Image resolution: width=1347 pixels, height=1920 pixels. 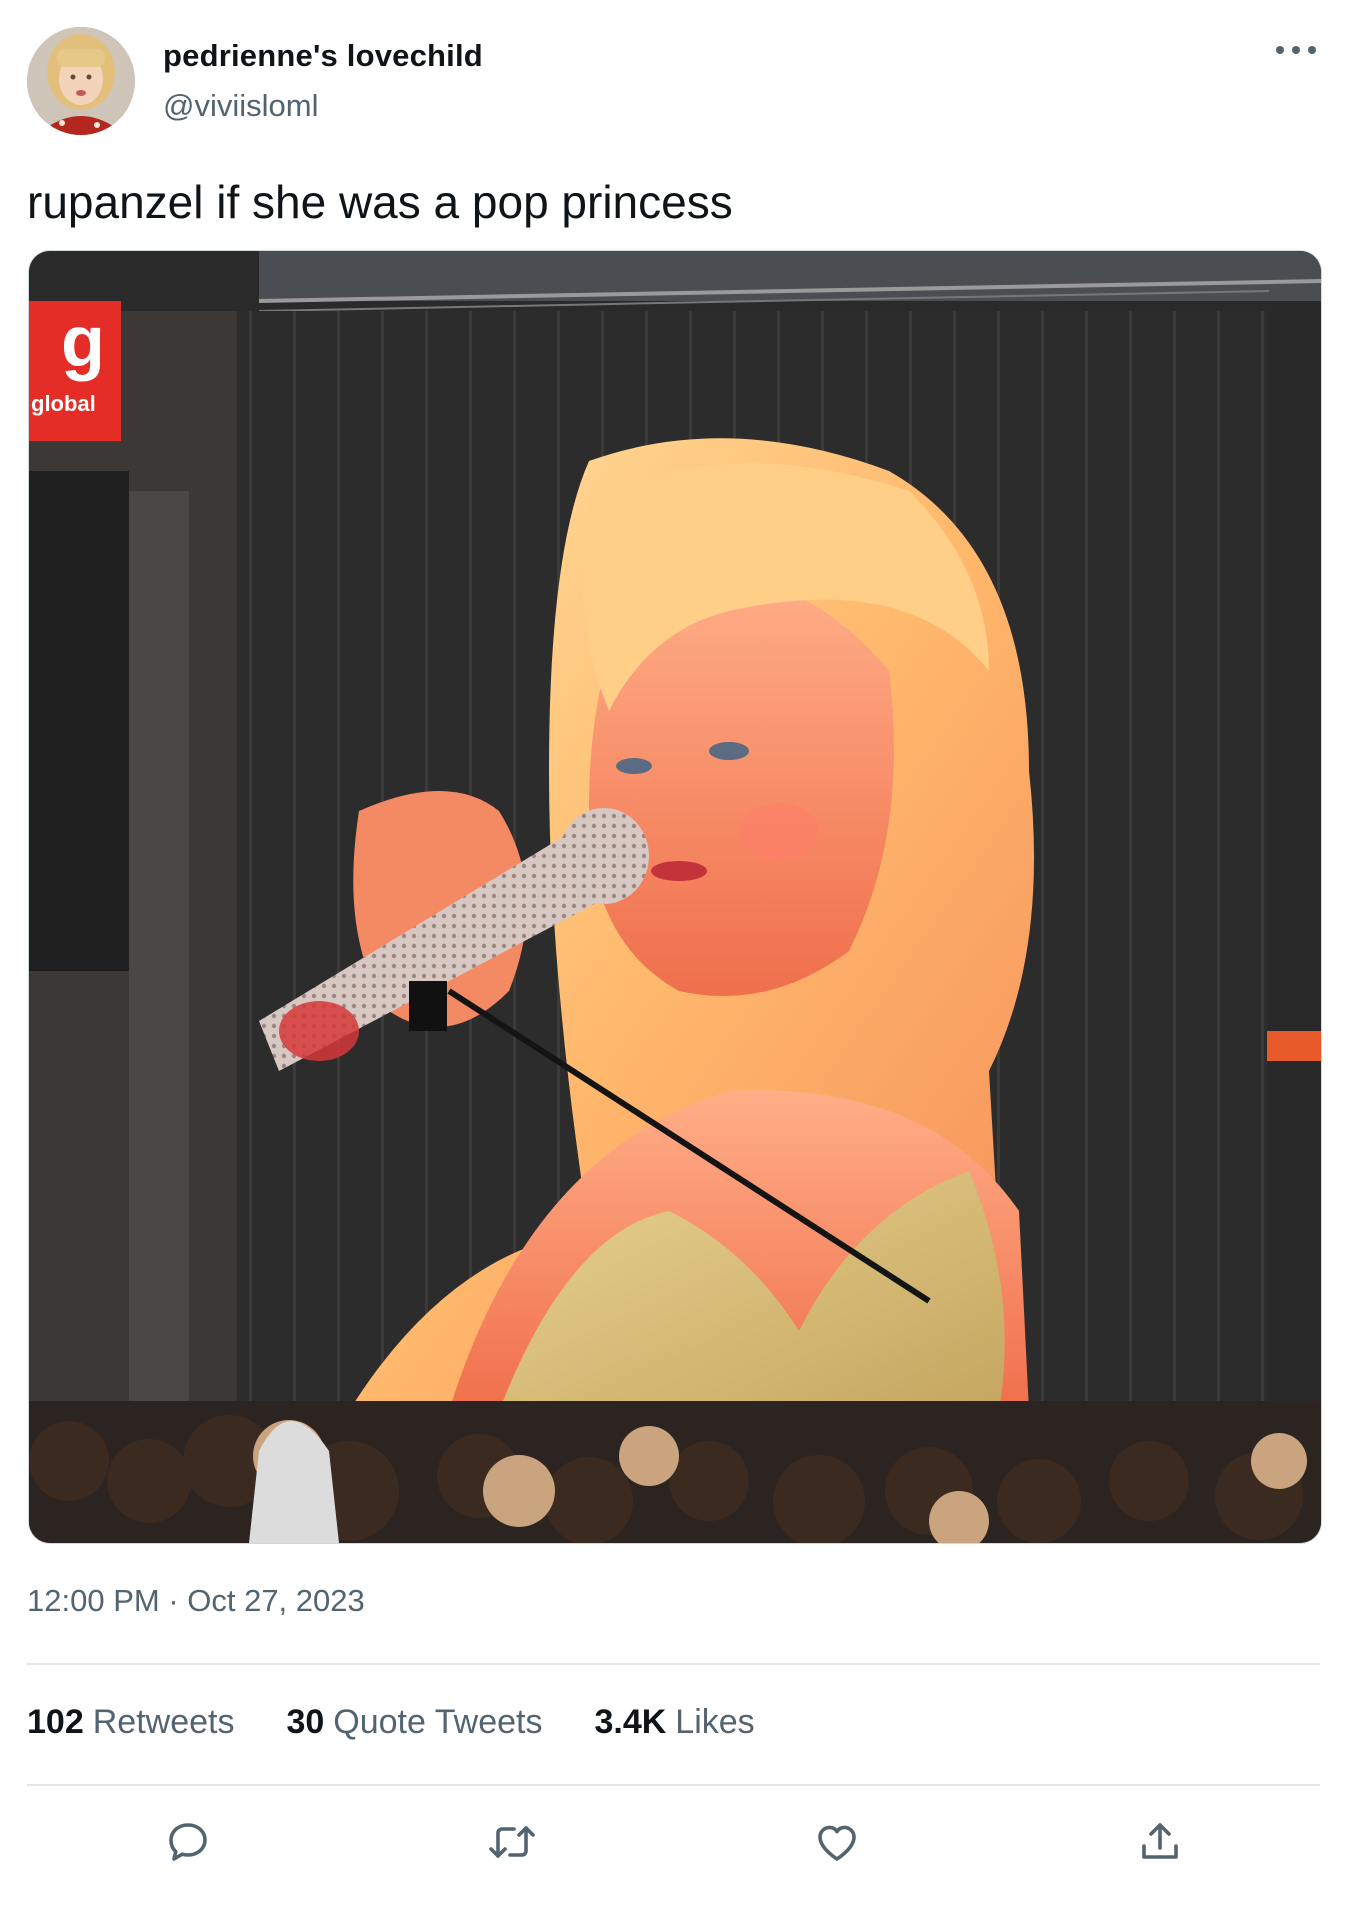 I want to click on engagement-stats: 102 Retweets 30 Quote Tweets 3.4K Likes, so click(x=391, y=1722).